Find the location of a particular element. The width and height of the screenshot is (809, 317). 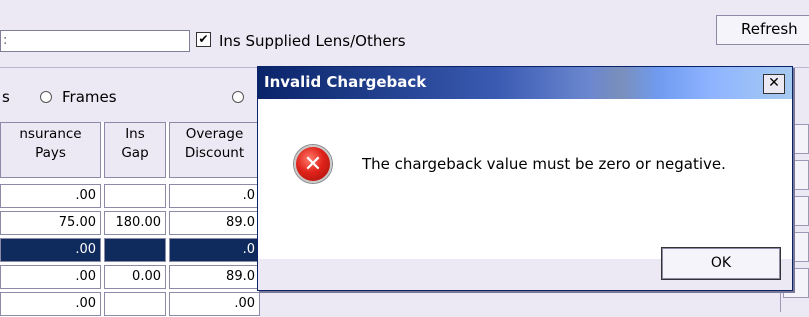

refresh-button: Refresh is located at coordinates (762, 30).